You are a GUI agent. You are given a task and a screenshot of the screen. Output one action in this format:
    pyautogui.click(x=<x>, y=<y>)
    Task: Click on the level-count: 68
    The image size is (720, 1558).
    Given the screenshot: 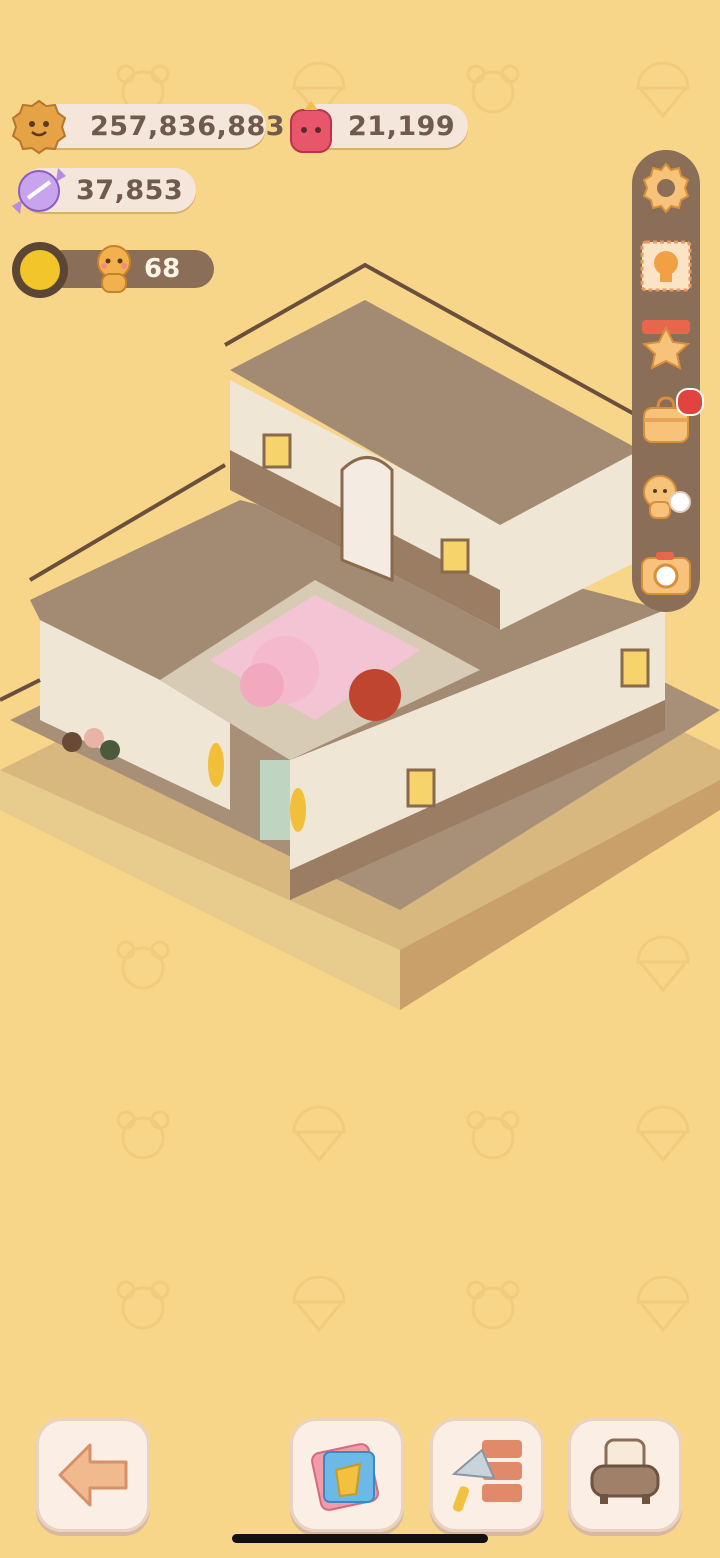 What is the action you would take?
    pyautogui.click(x=162, y=269)
    